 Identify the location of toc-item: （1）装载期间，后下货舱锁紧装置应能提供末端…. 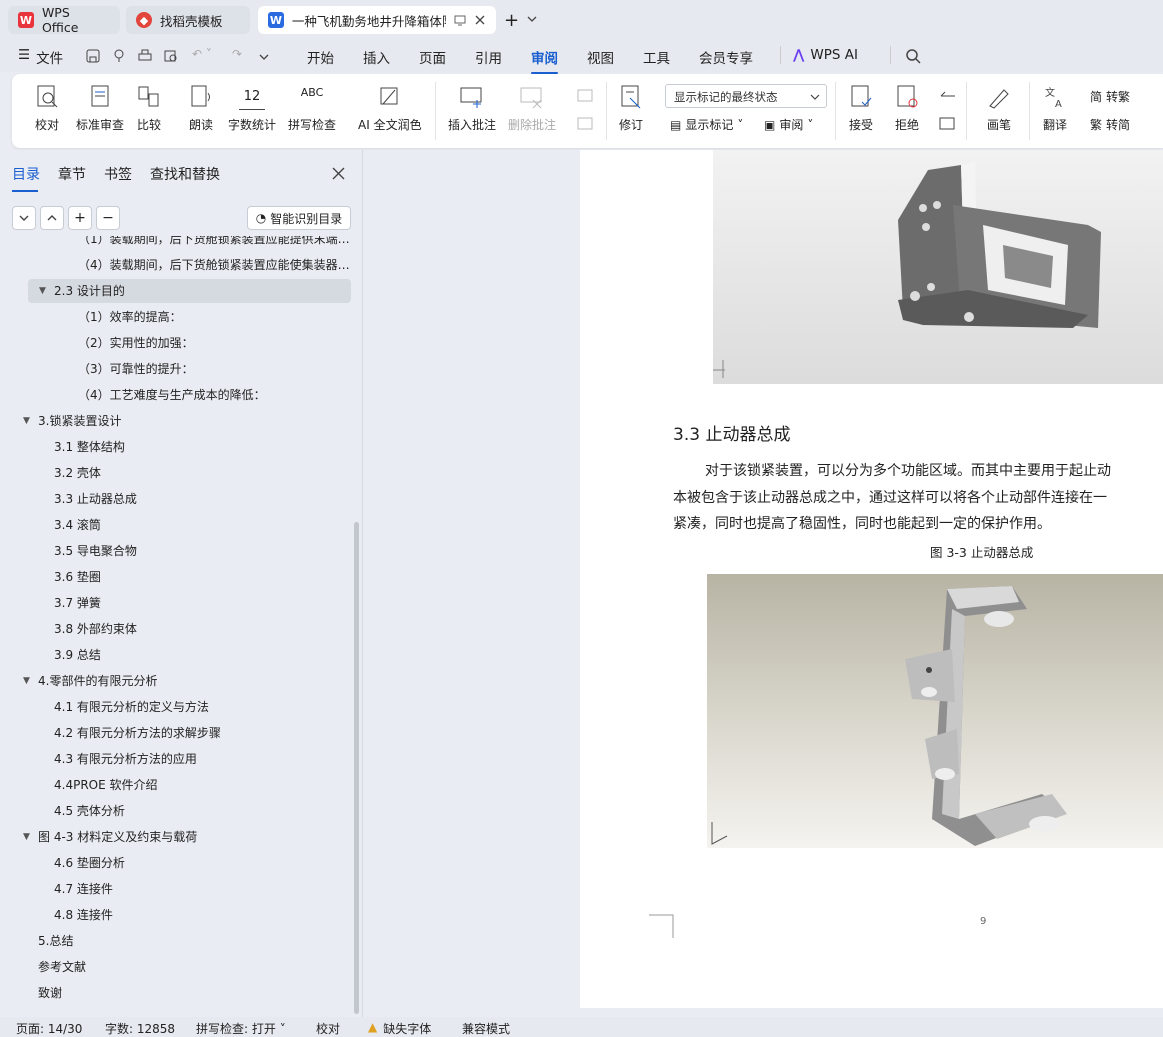
(214, 243).